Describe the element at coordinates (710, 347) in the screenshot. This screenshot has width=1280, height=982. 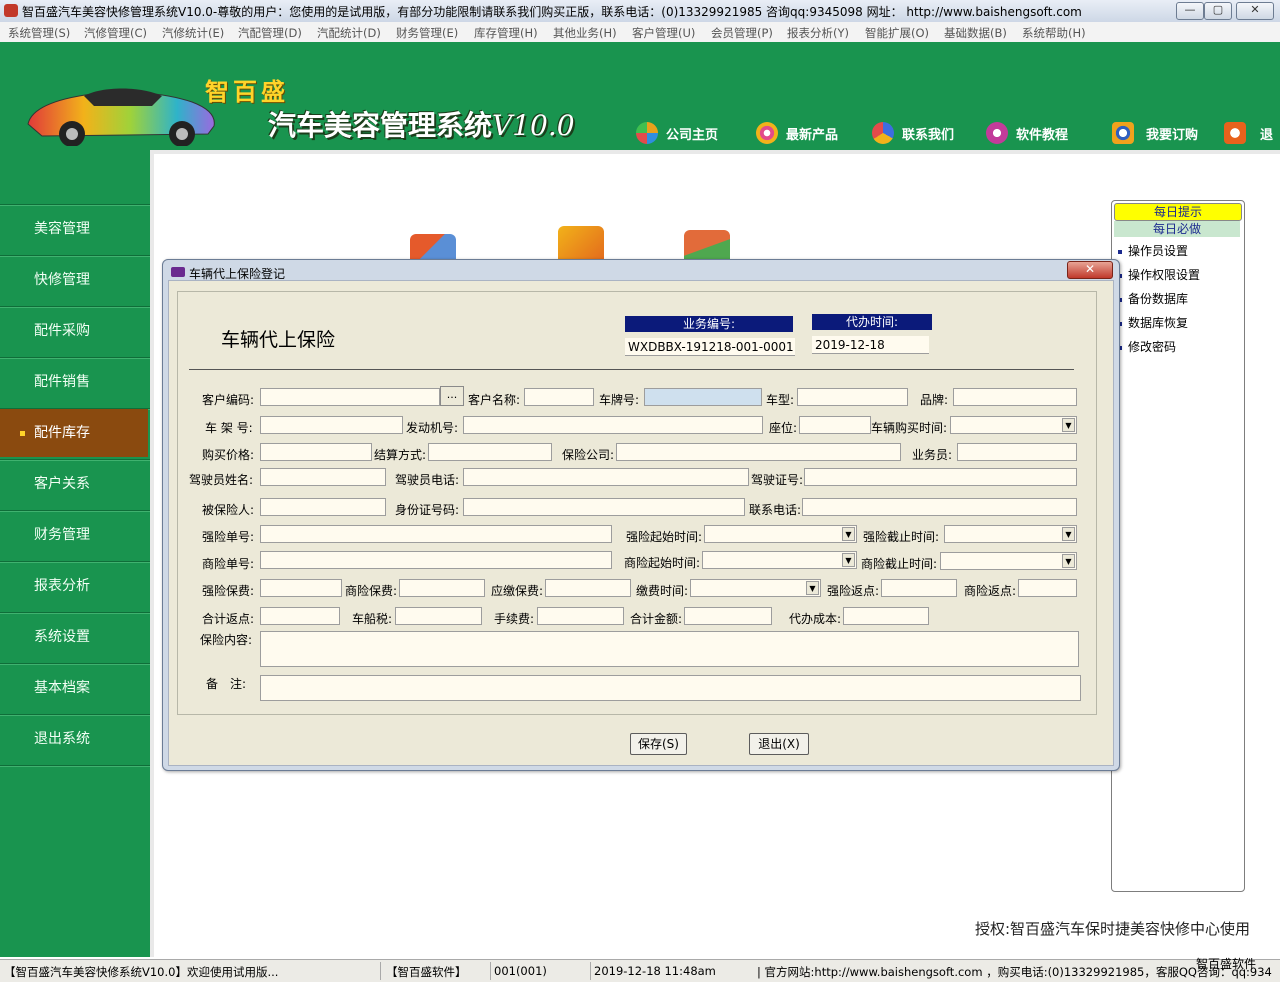
I see `biz-no-value: WXDBBX-191218-001-0001` at that location.